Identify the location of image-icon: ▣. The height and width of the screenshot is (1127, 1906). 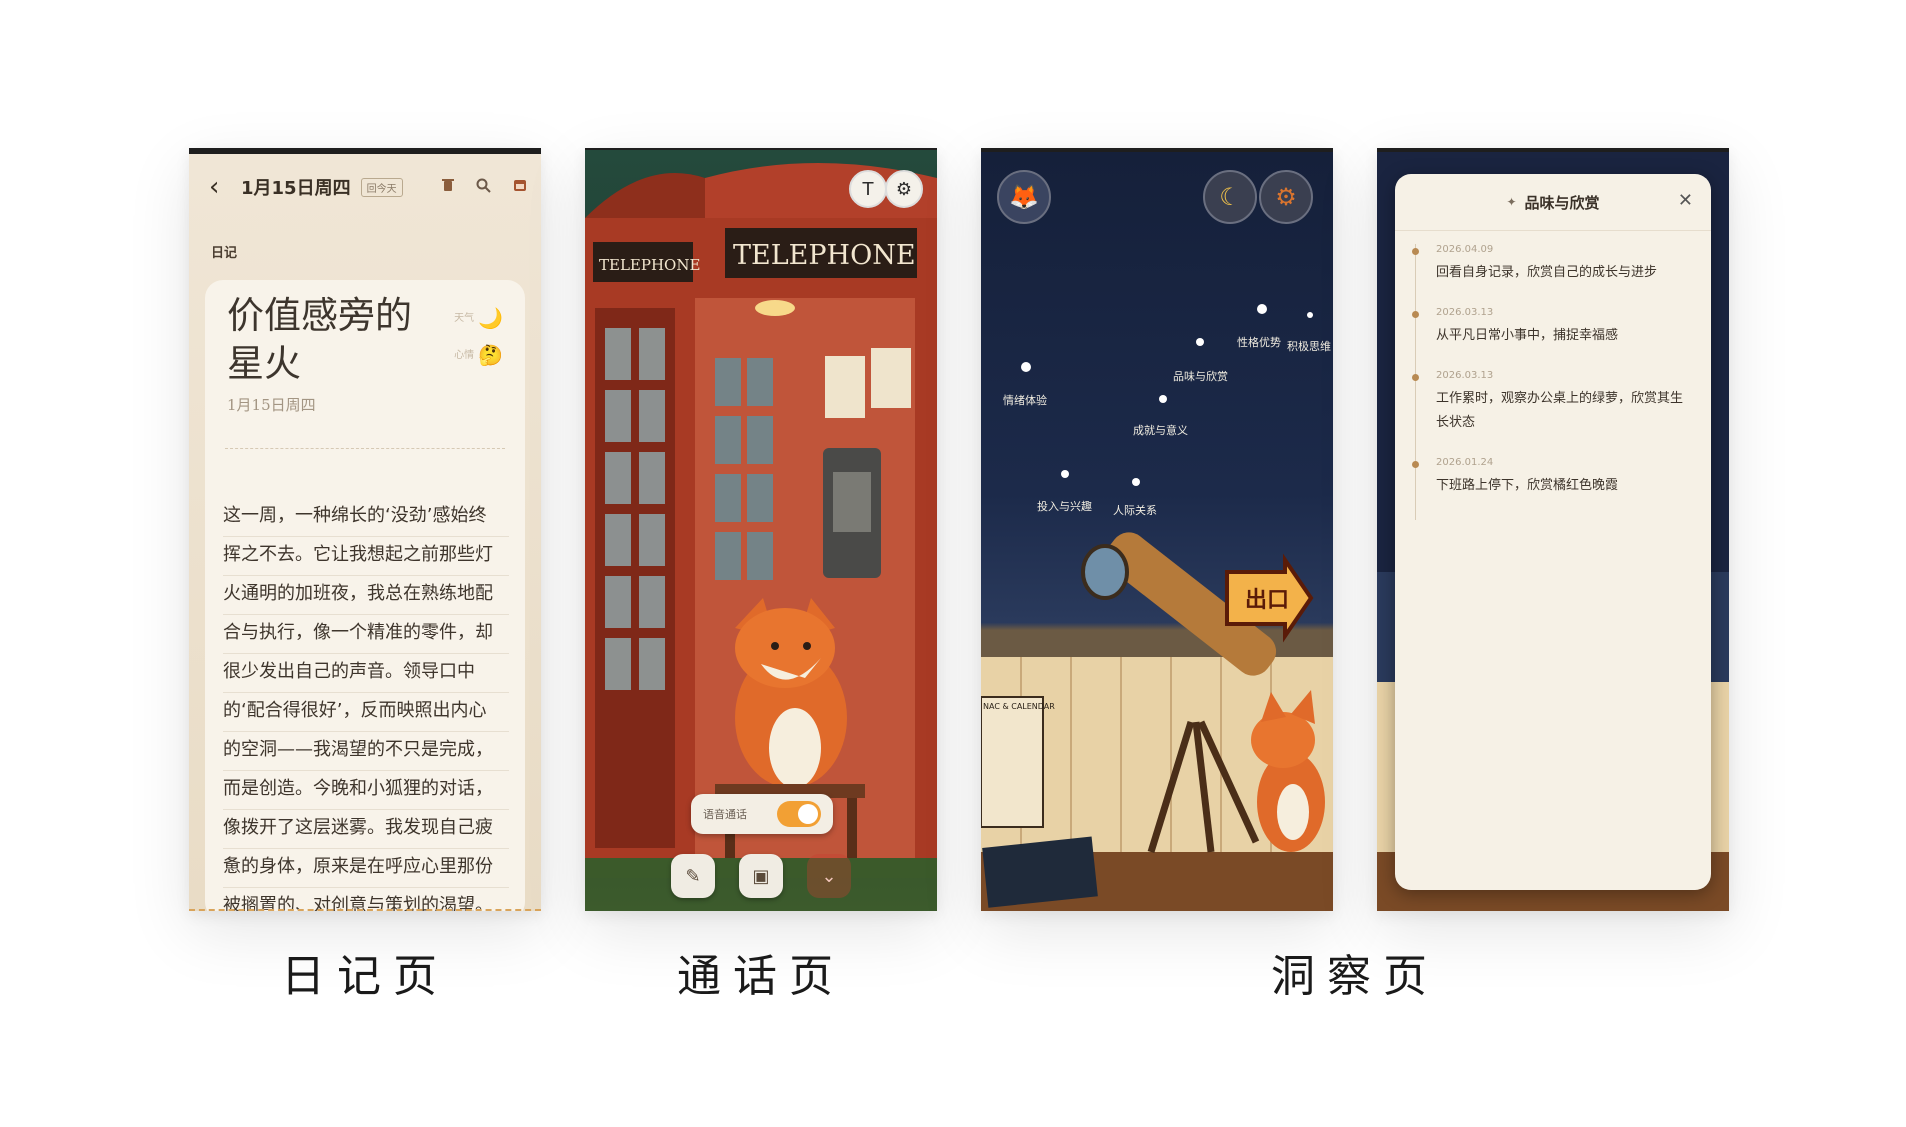
(761, 876).